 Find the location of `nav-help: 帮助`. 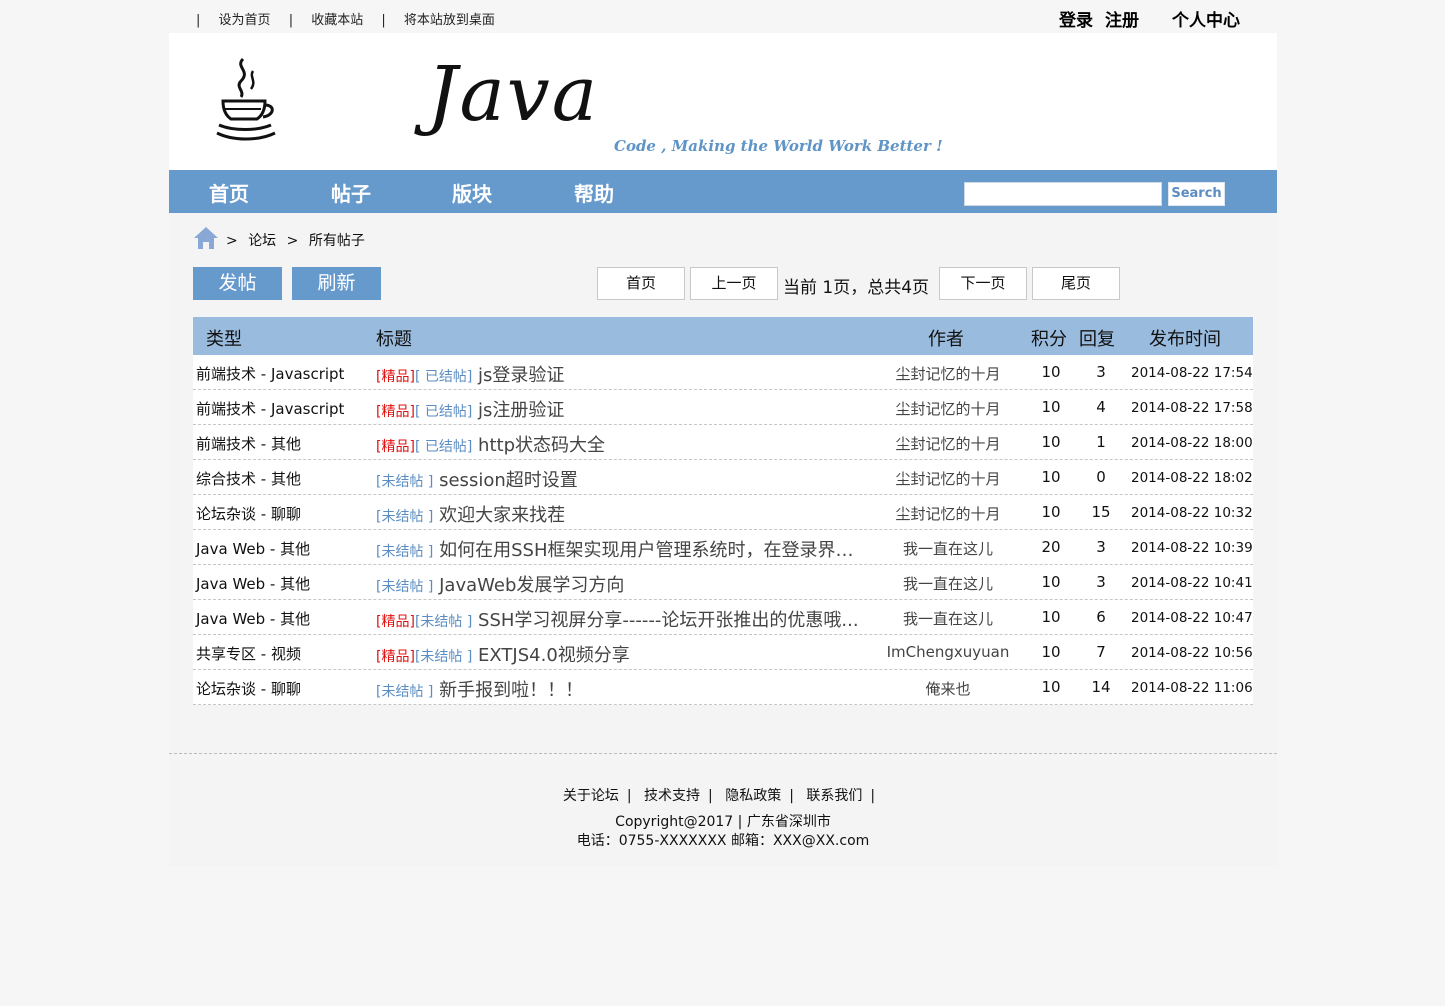

nav-help: 帮助 is located at coordinates (594, 192).